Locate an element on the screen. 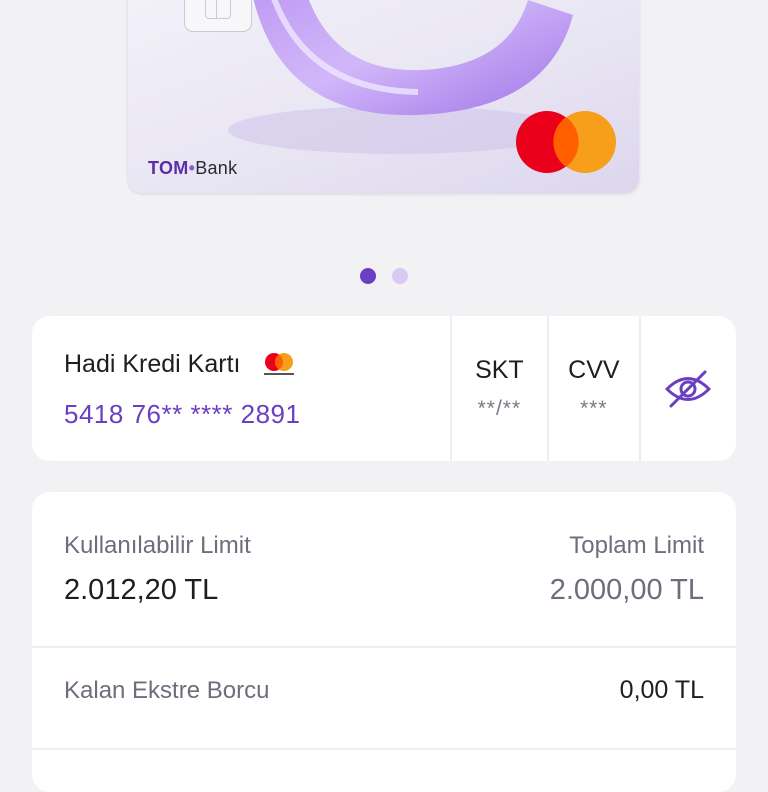 The height and width of the screenshot is (792, 768). show-details-button is located at coordinates (687, 388).